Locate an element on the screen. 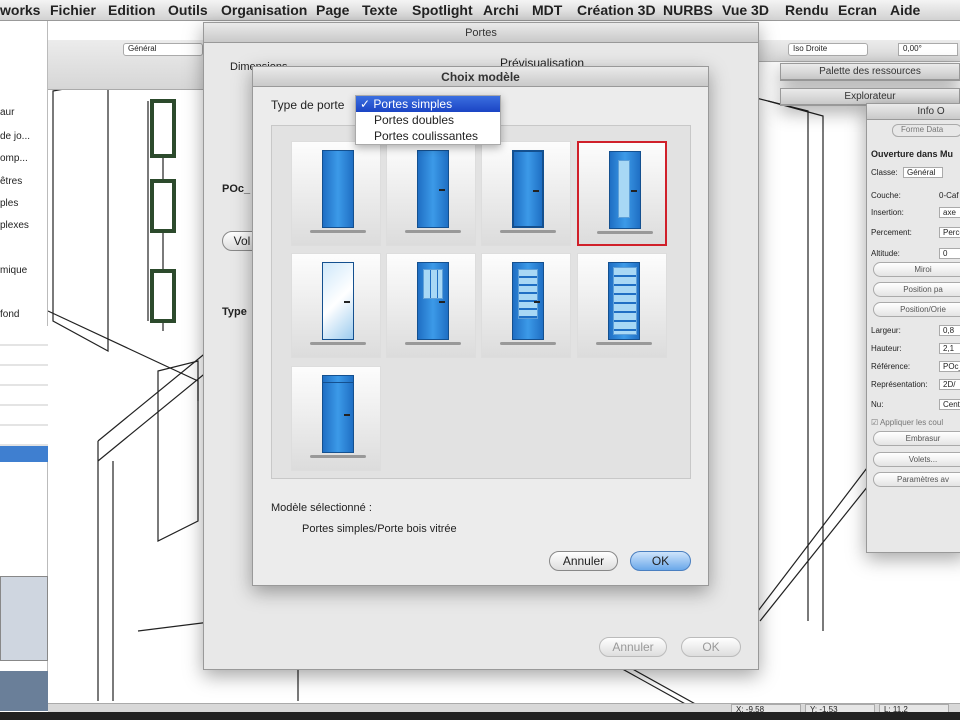  info-tabs: Forme Data is located at coordinates (926, 130).